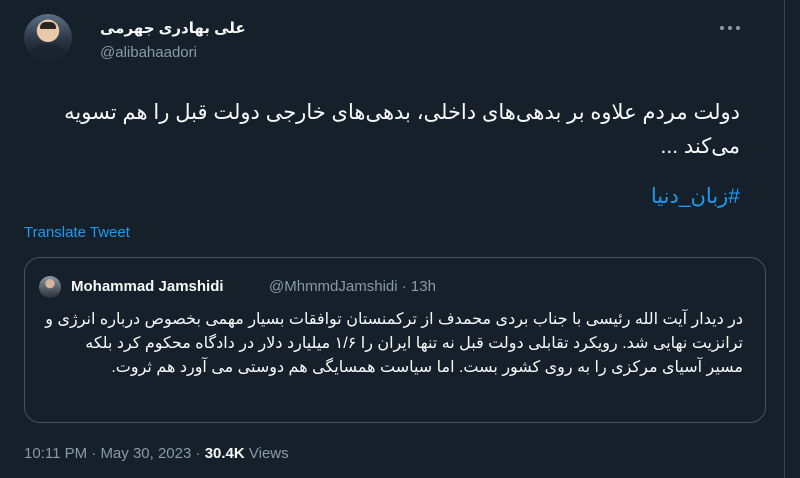 This screenshot has height=478, width=800. Describe the element at coordinates (147, 286) in the screenshot. I see `quoted-author-name: Mohammad Jamshidi` at that location.